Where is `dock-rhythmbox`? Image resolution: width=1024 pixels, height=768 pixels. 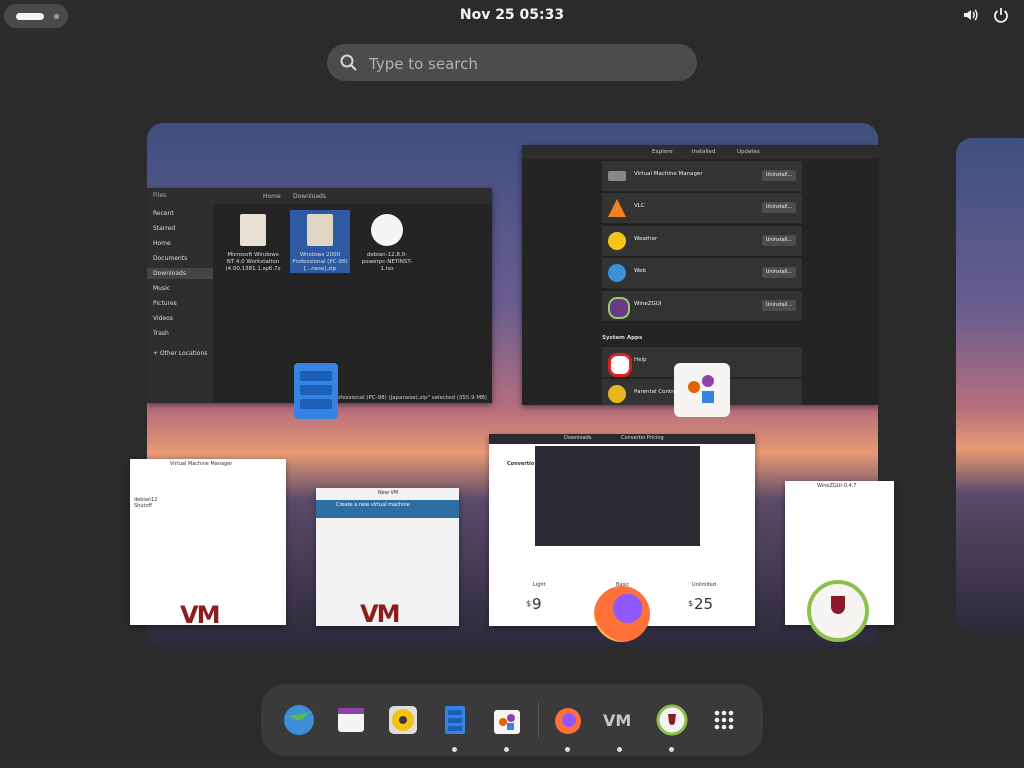
dock-rhythmbox is located at coordinates (403, 720).